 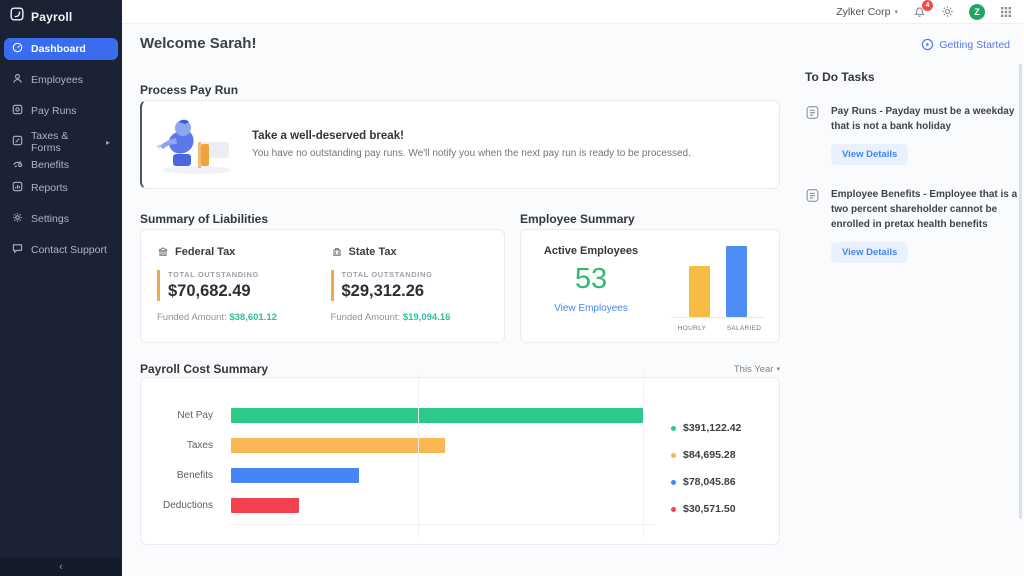 What do you see at coordinates (1006, 12) in the screenshot?
I see `apps-grid-button` at bounding box center [1006, 12].